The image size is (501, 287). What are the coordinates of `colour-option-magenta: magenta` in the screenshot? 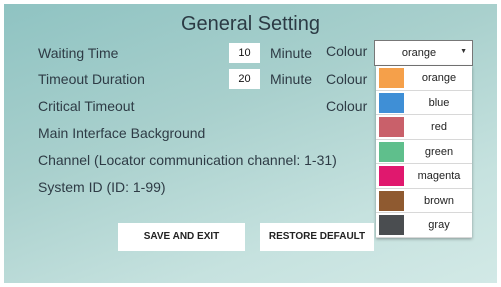 It's located at (424, 176).